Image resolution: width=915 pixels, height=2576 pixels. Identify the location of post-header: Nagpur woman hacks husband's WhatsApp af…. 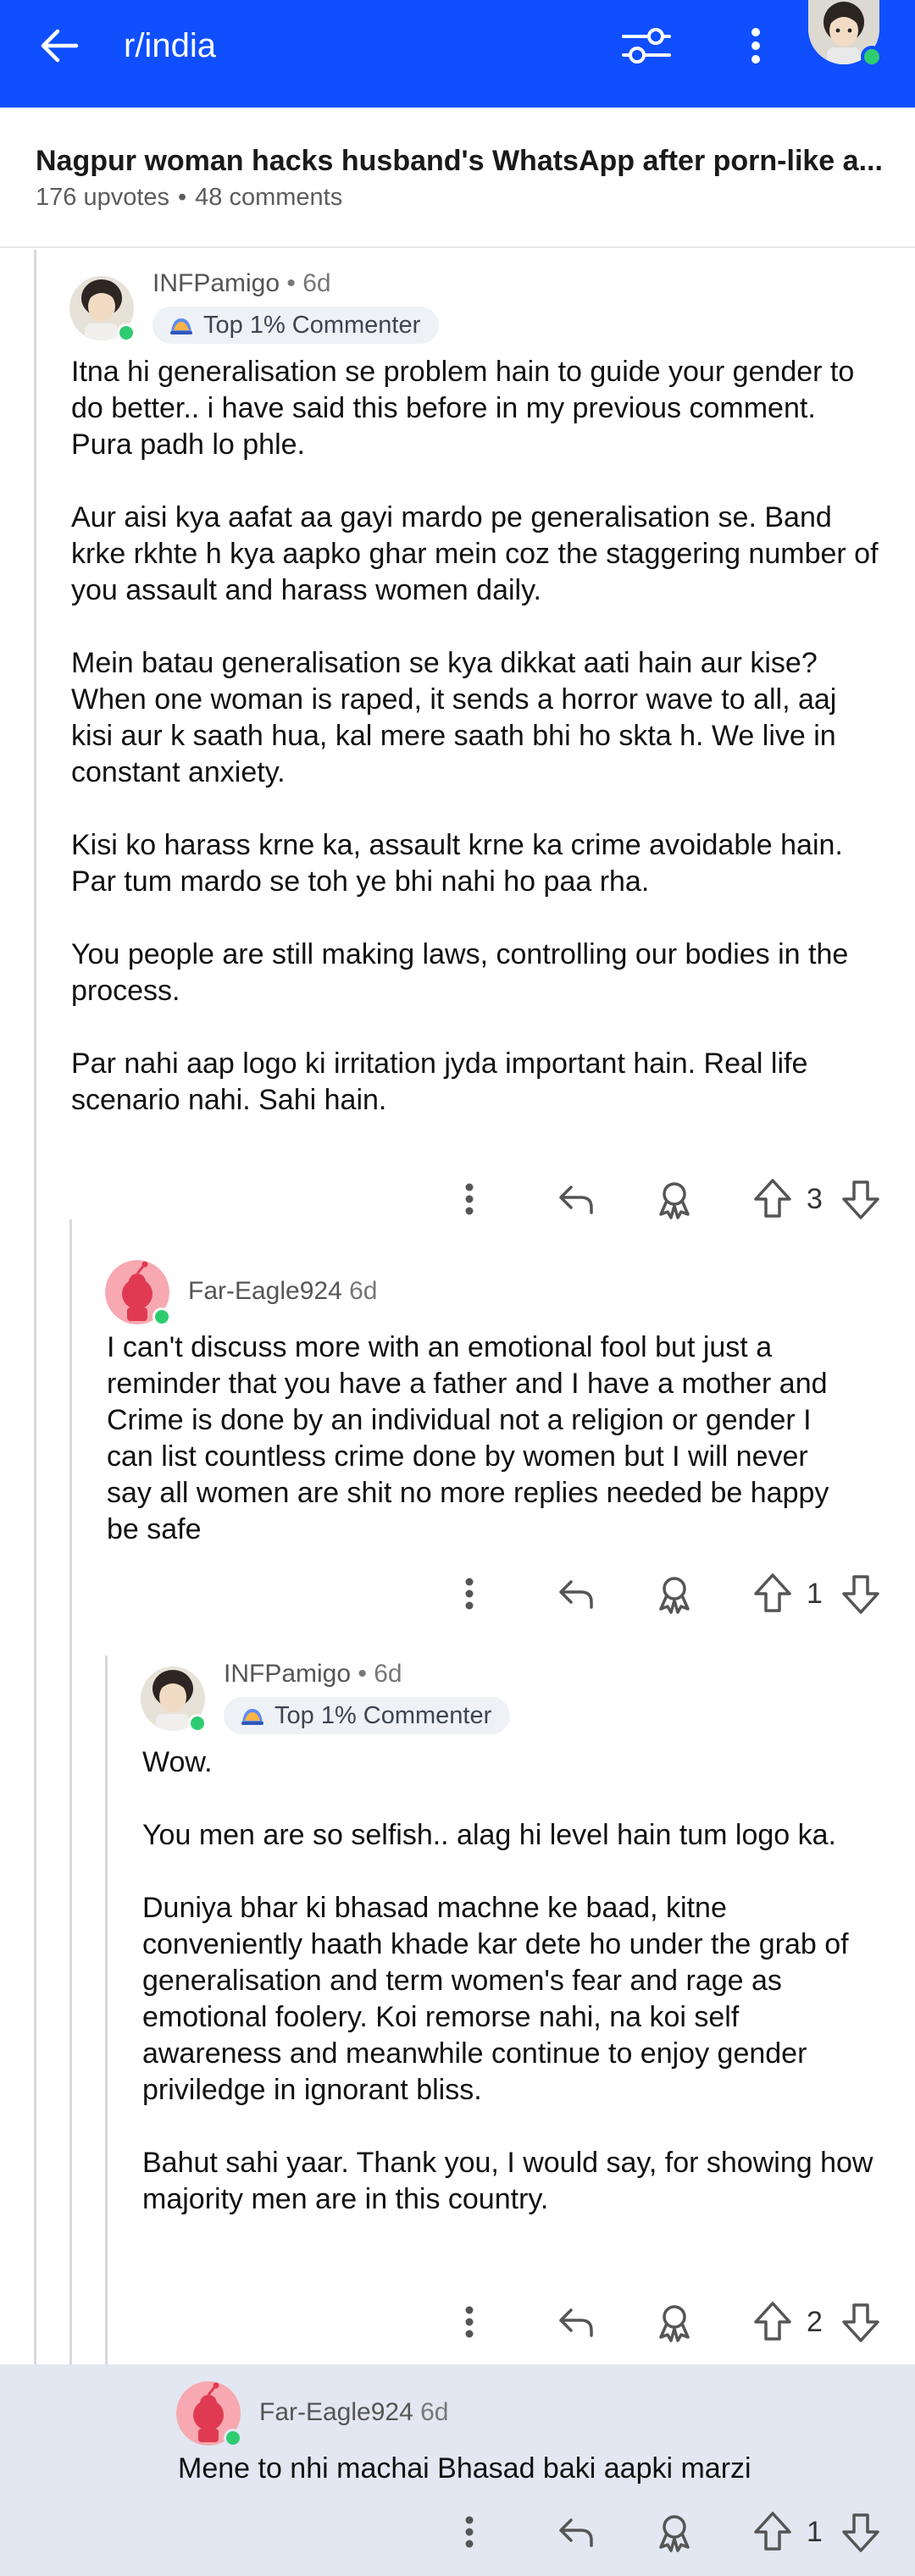
(457, 178).